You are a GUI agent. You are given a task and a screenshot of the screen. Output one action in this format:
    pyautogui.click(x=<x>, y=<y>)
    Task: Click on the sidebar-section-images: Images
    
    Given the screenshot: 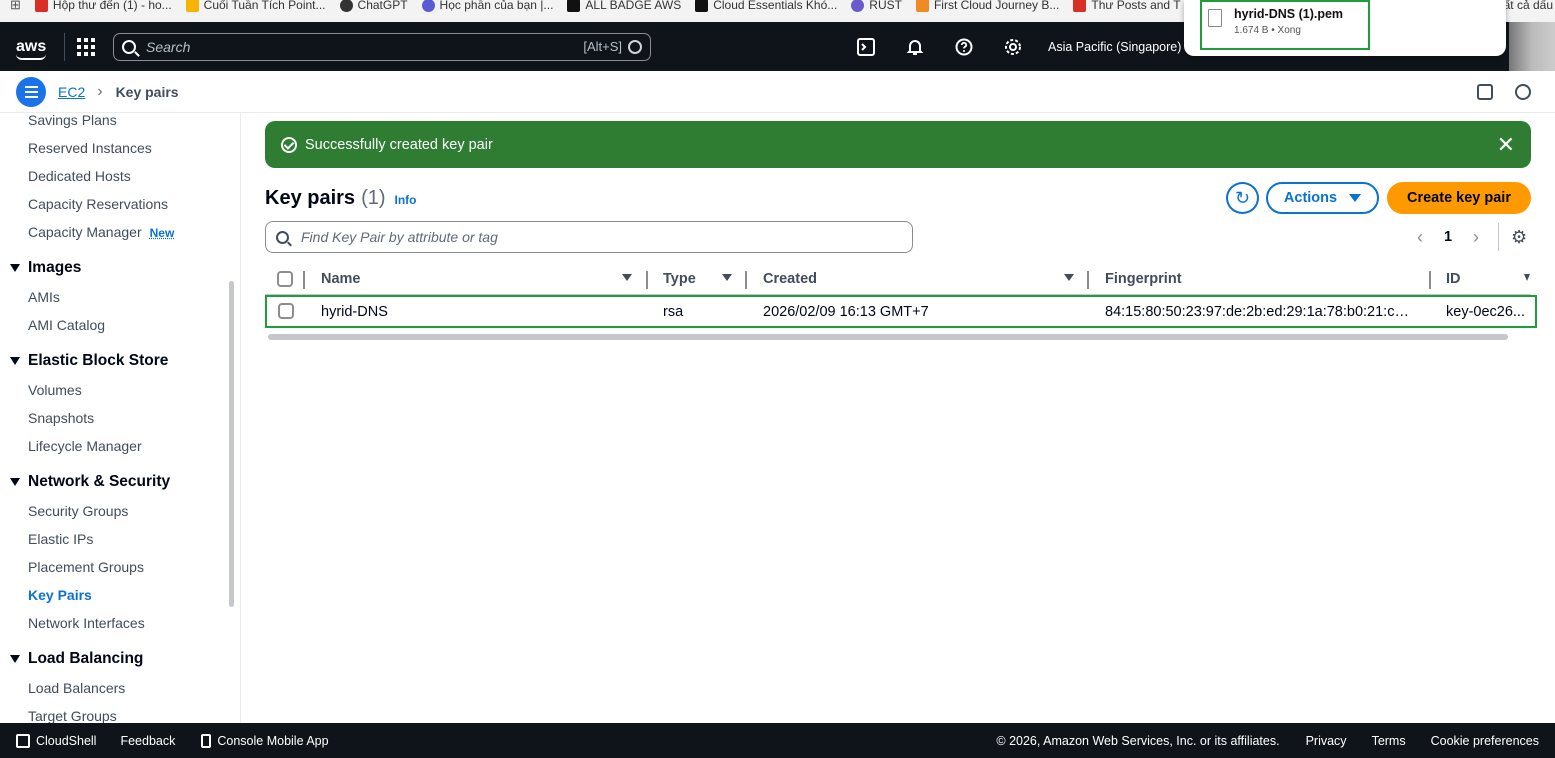 What is the action you would take?
    pyautogui.click(x=45, y=268)
    